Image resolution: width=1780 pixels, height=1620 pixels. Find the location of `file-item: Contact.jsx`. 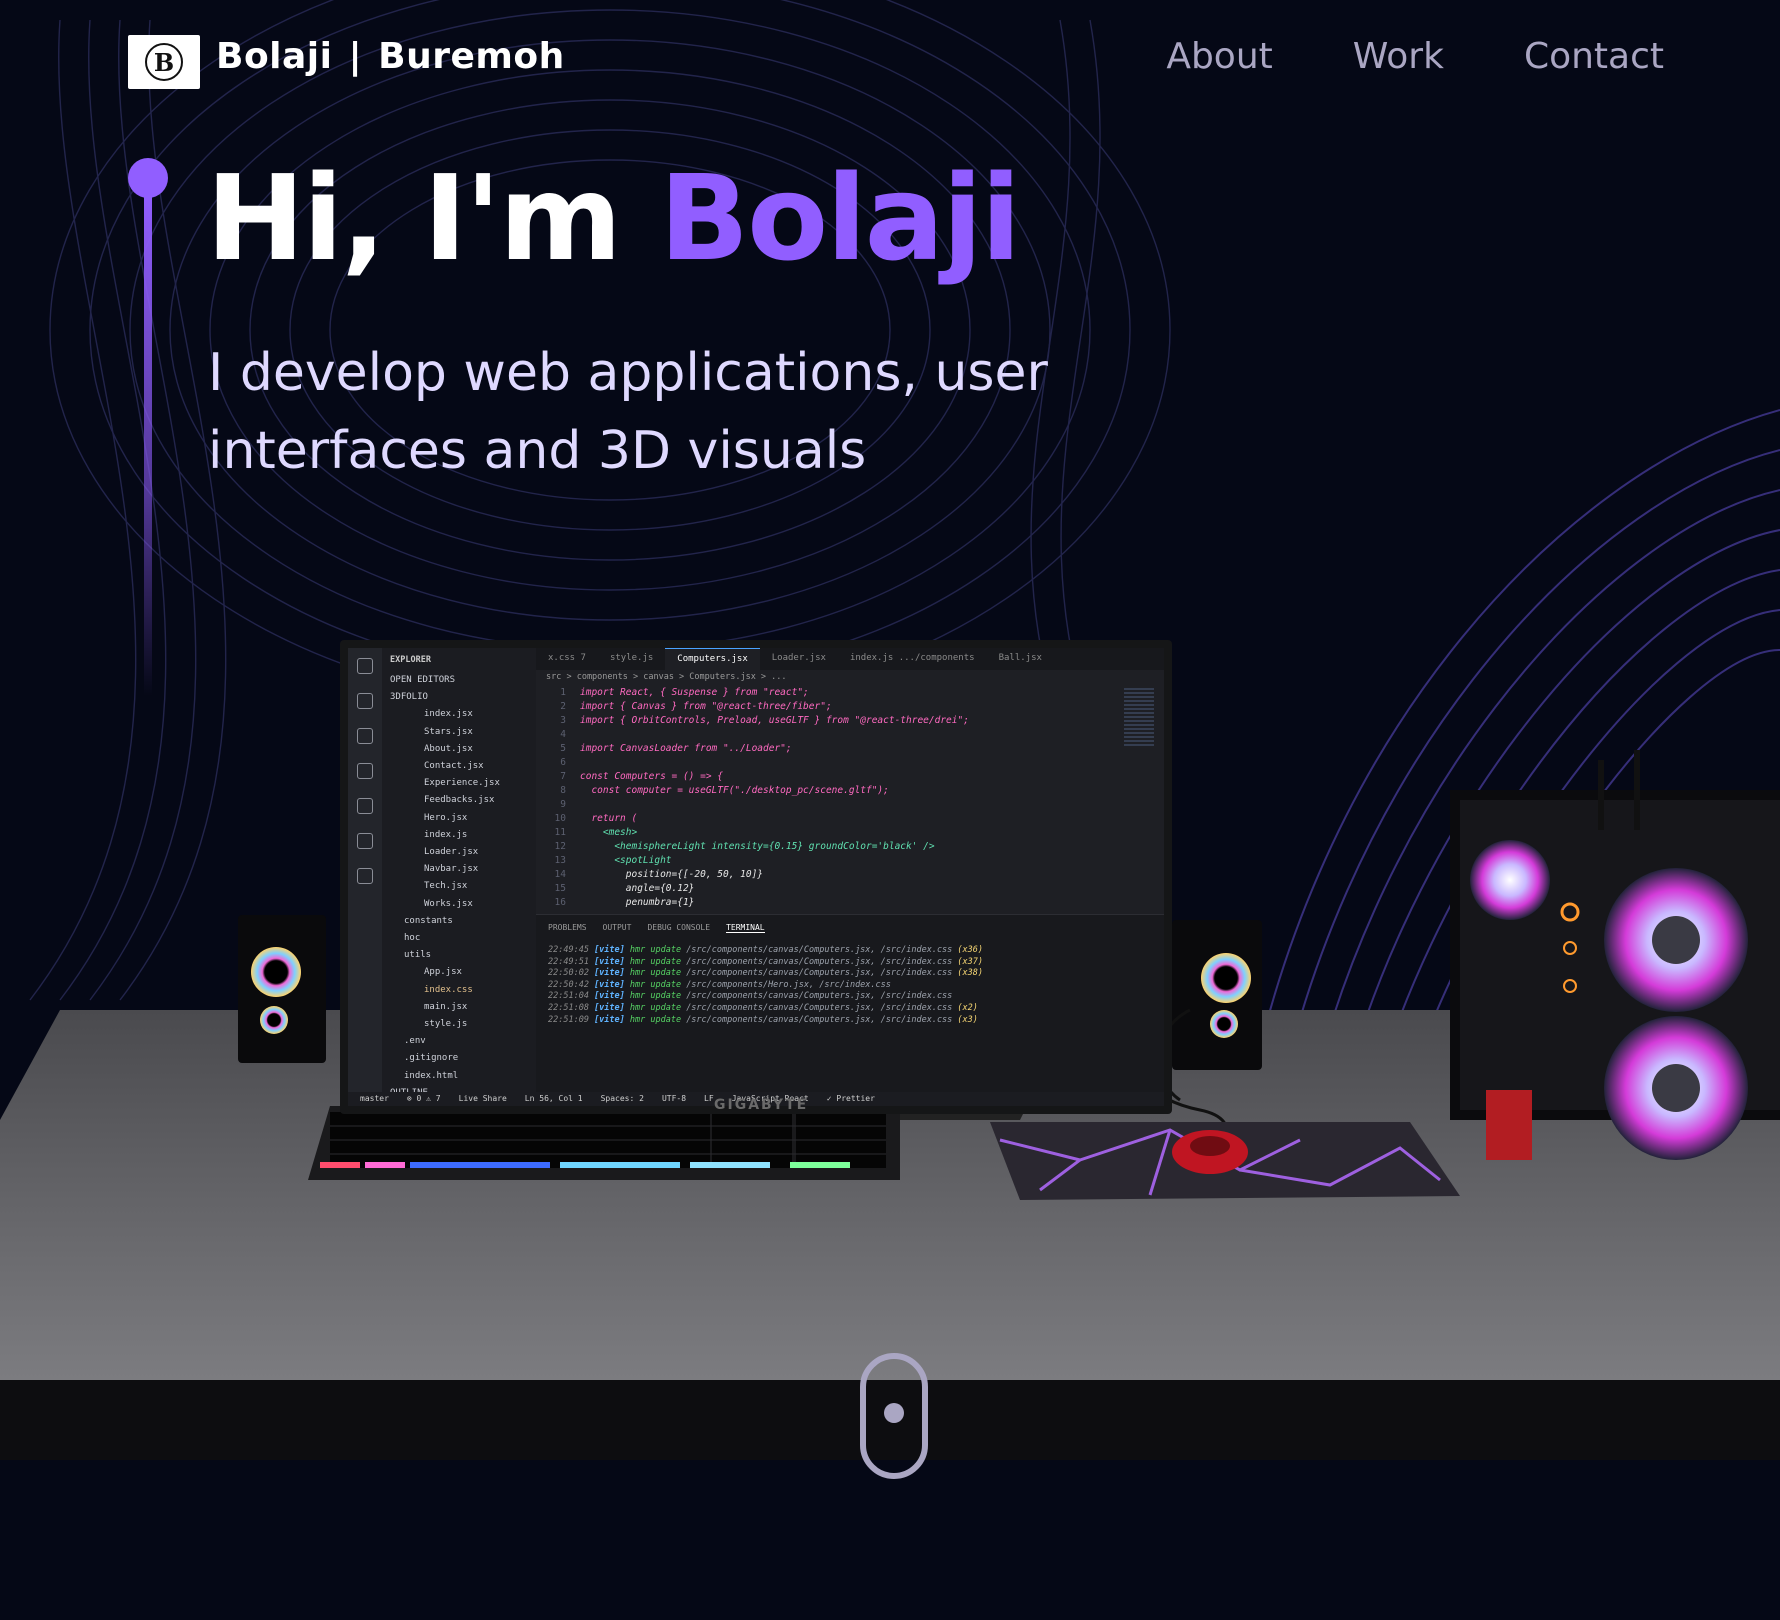

file-item: Contact.jsx is located at coordinates (454, 766).